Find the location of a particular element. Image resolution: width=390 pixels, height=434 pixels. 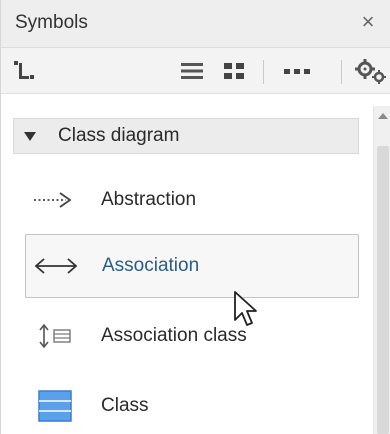

close-icon: × is located at coordinates (368, 21).